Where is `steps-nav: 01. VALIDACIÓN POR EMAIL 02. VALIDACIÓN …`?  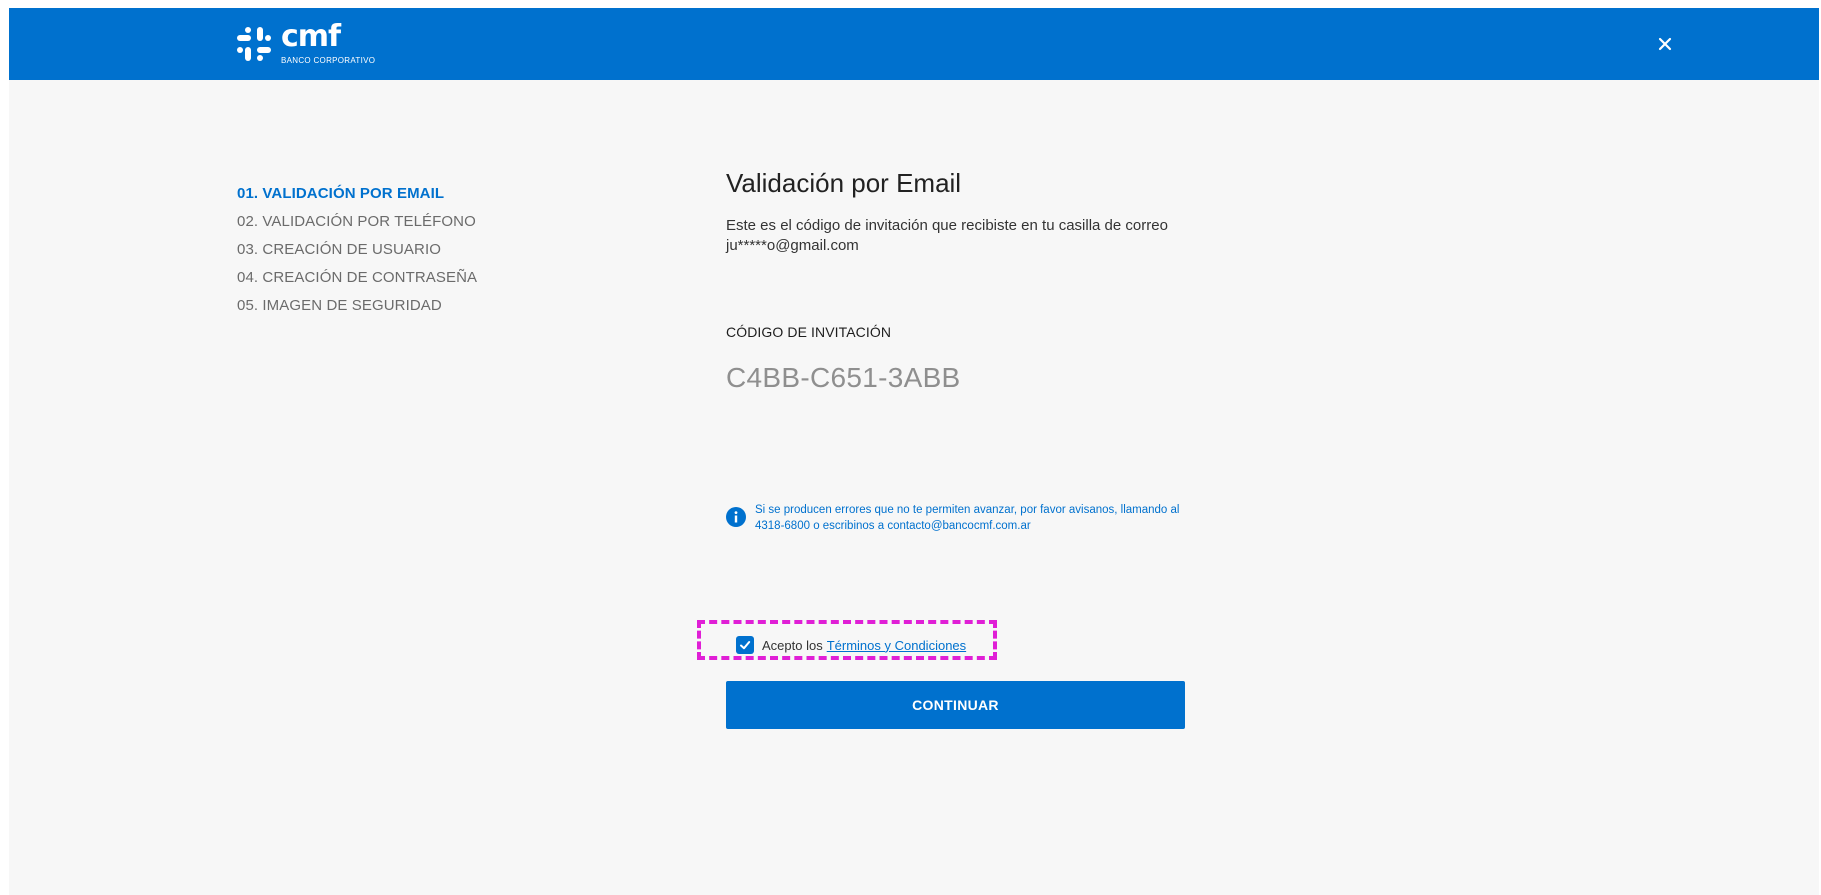
steps-nav: 01. VALIDACIÓN POR EMAIL 02. VALIDACIÓN … is located at coordinates (357, 250).